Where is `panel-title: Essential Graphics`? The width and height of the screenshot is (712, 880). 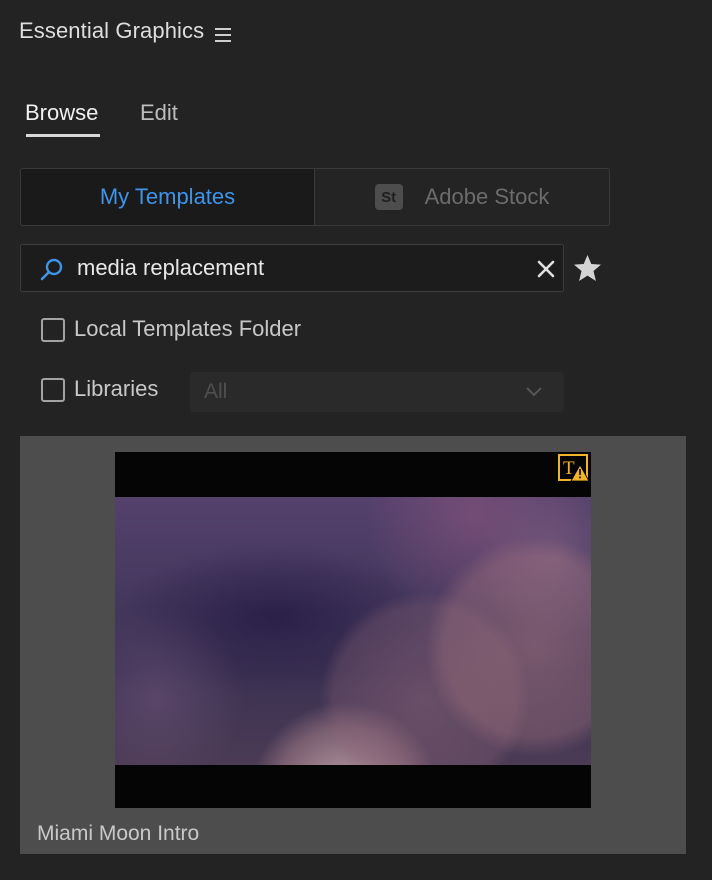
panel-title: Essential Graphics is located at coordinates (112, 30).